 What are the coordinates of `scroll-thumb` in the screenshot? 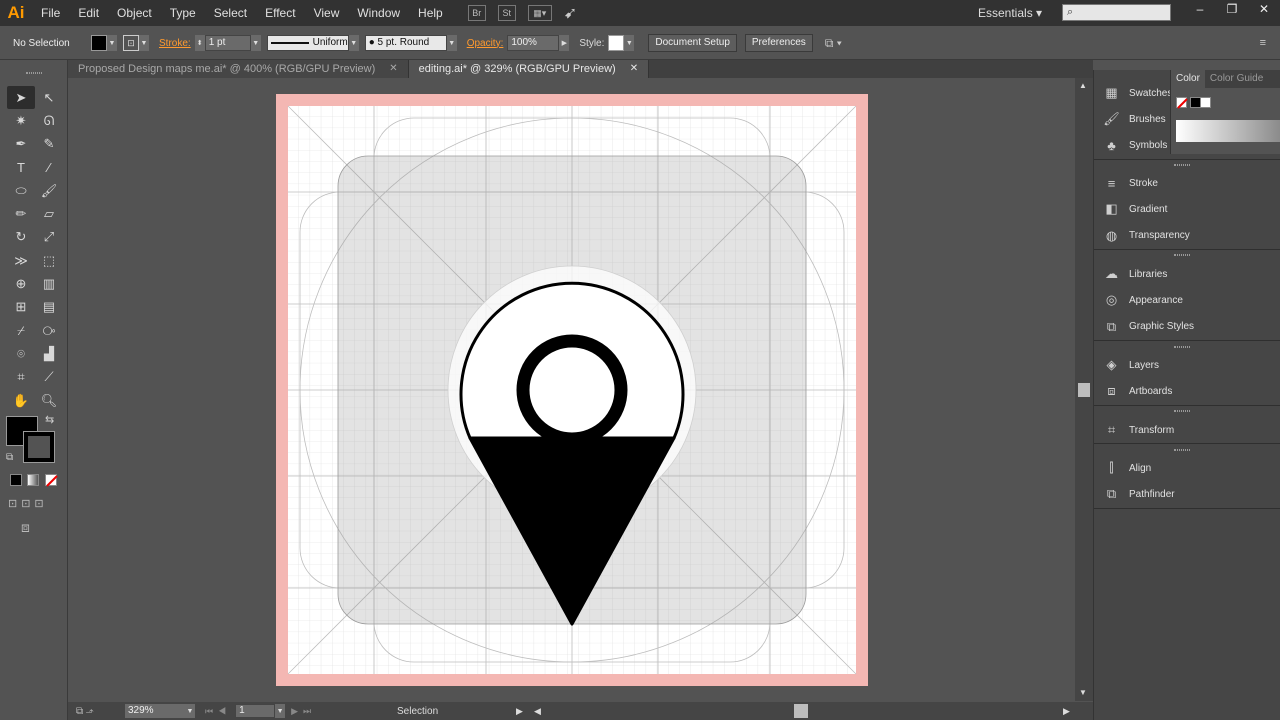 It's located at (1084, 390).